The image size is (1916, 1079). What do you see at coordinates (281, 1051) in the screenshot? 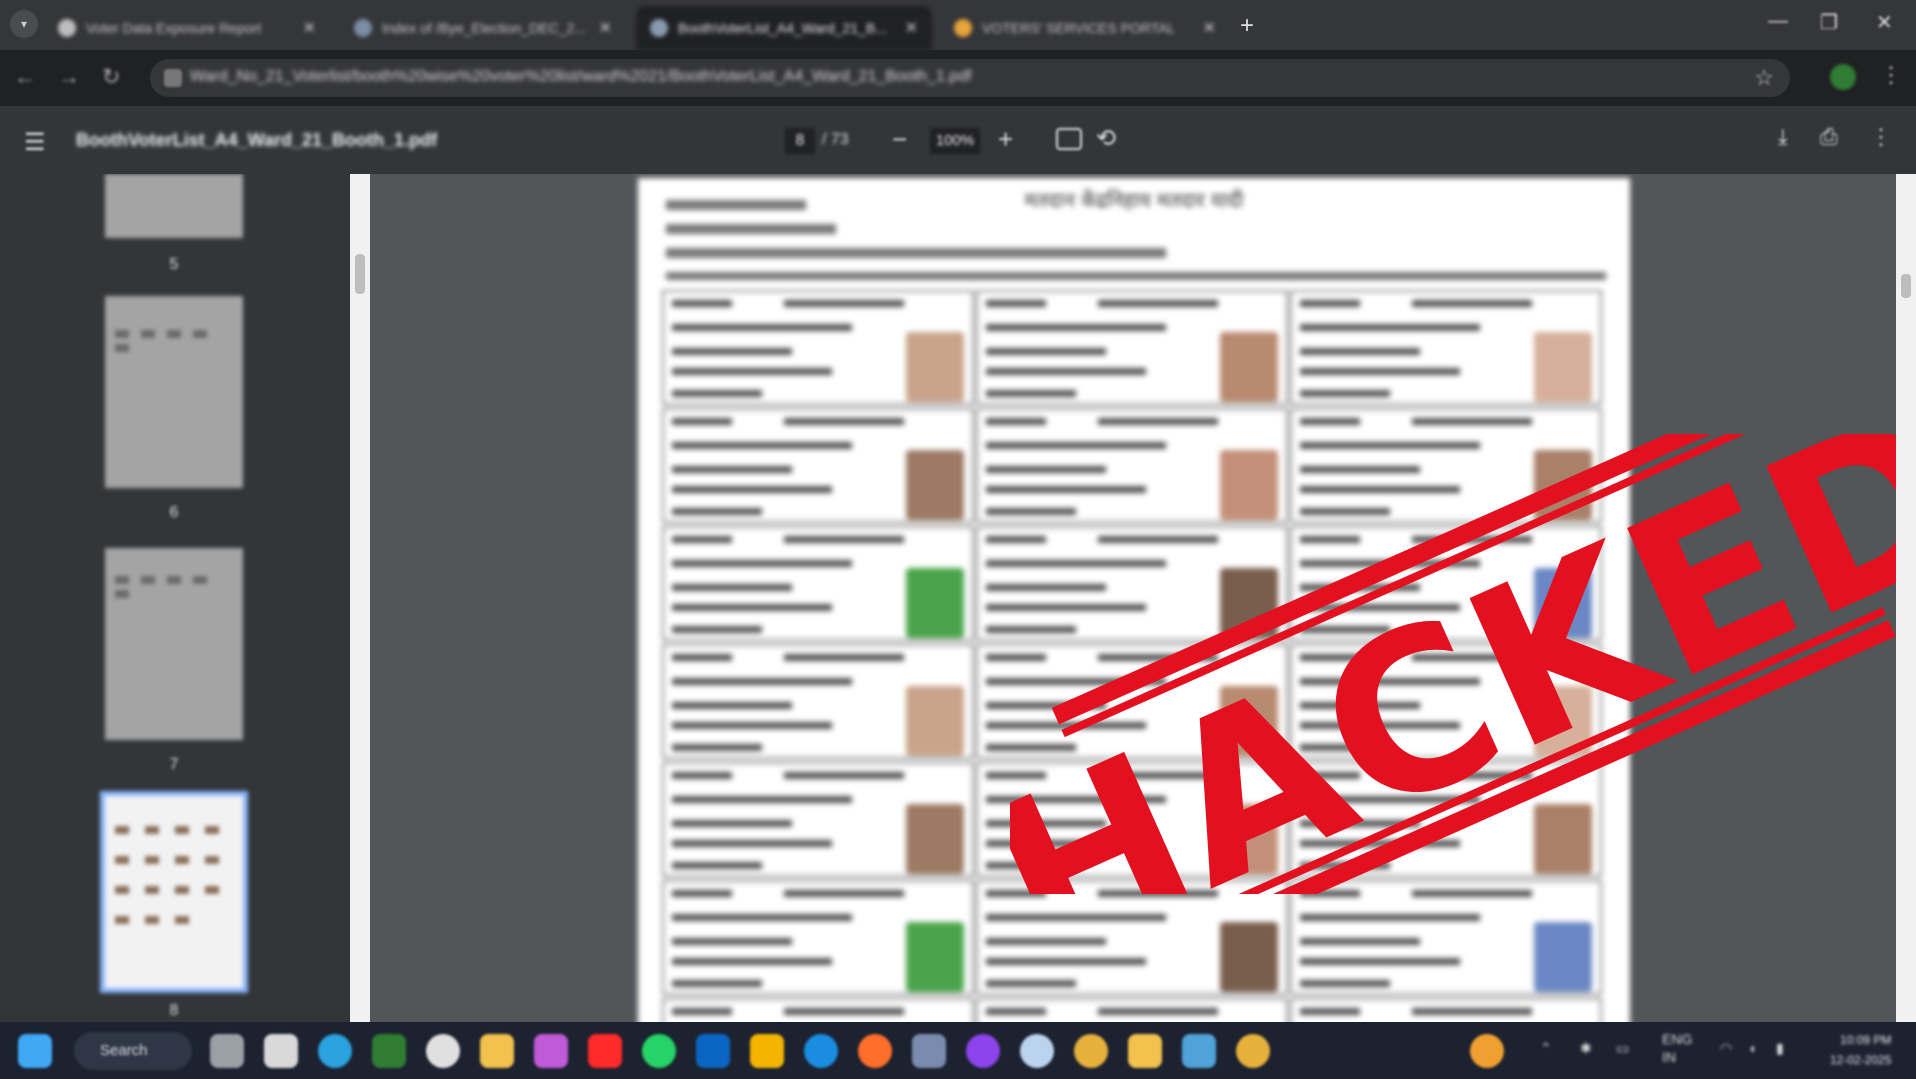
I see `widgets-icon` at bounding box center [281, 1051].